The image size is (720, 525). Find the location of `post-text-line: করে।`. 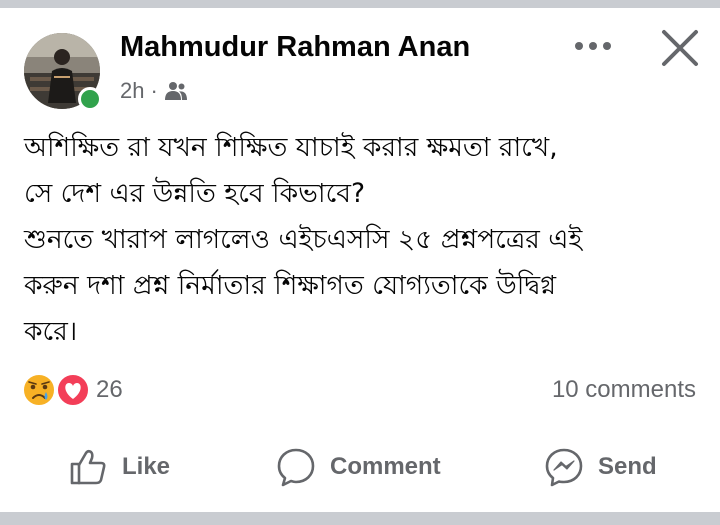

post-text-line: করে। is located at coordinates (51, 331).